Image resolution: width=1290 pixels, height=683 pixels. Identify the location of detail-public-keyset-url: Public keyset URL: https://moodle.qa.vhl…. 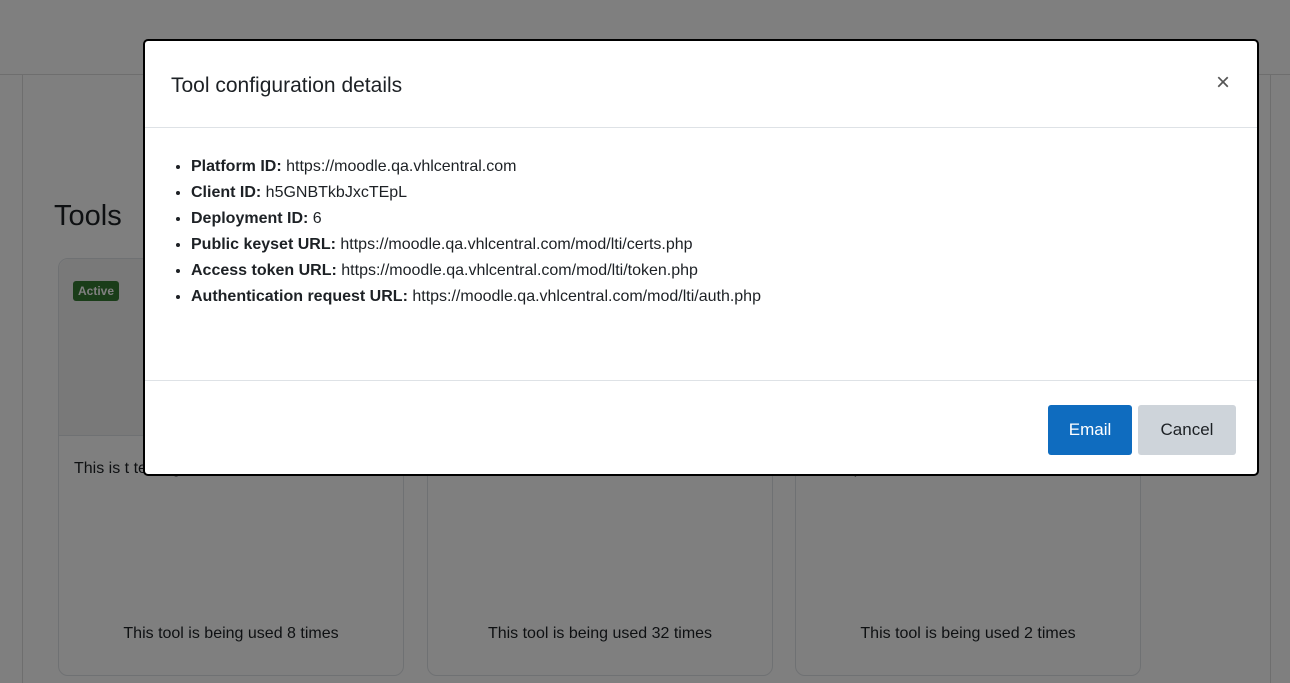
(476, 245).